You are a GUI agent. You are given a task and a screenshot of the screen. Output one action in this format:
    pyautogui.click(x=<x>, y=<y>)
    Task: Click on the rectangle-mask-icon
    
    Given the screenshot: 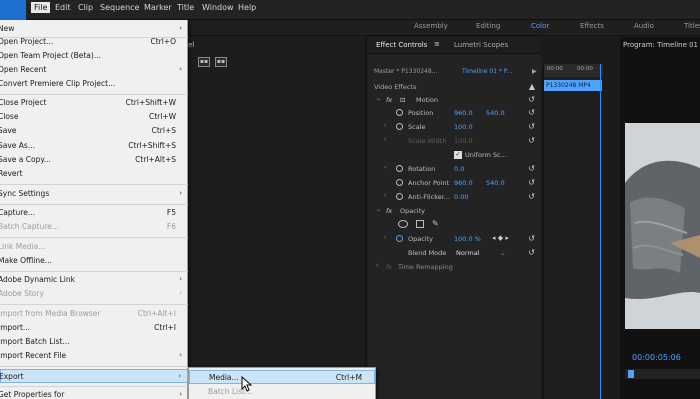 What is the action you would take?
    pyautogui.click(x=420, y=224)
    